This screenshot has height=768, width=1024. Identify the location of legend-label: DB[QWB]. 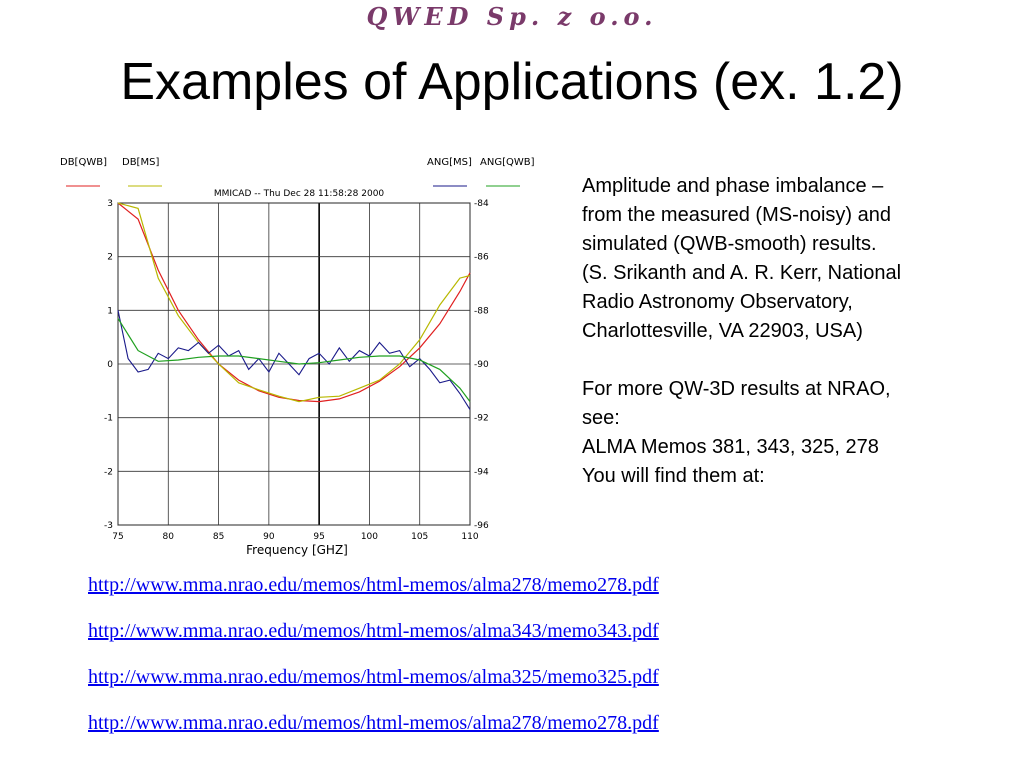
(83, 162).